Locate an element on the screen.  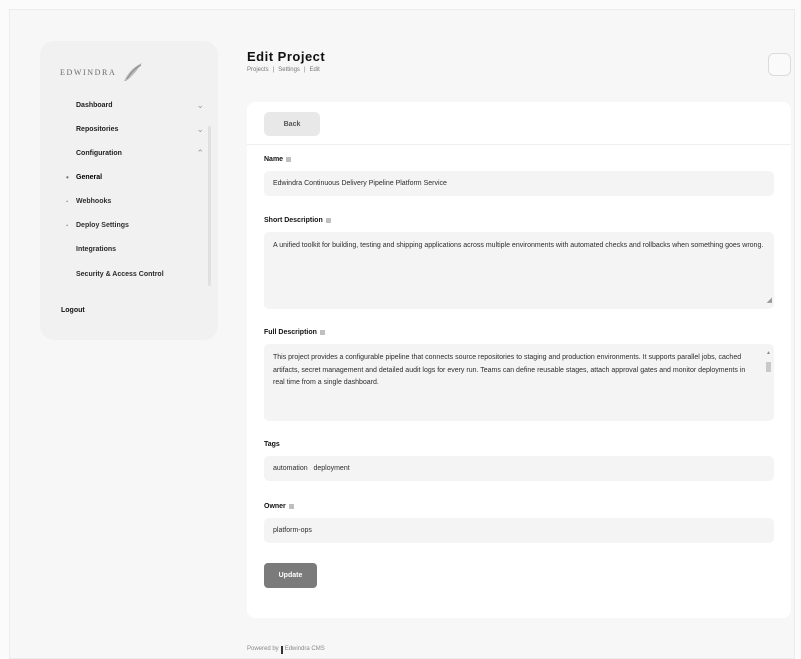
sidebar-subitem-label: Deploy Settings is located at coordinates (102, 225).